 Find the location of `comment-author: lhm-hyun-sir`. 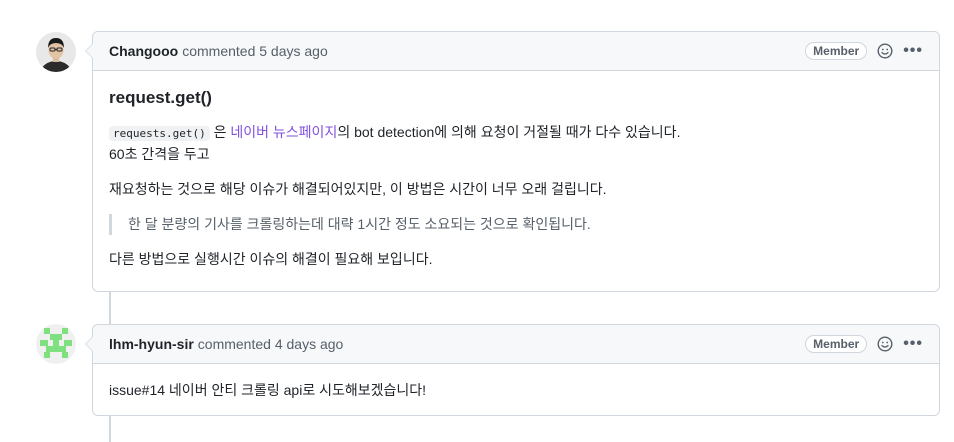

comment-author: lhm-hyun-sir is located at coordinates (151, 344).